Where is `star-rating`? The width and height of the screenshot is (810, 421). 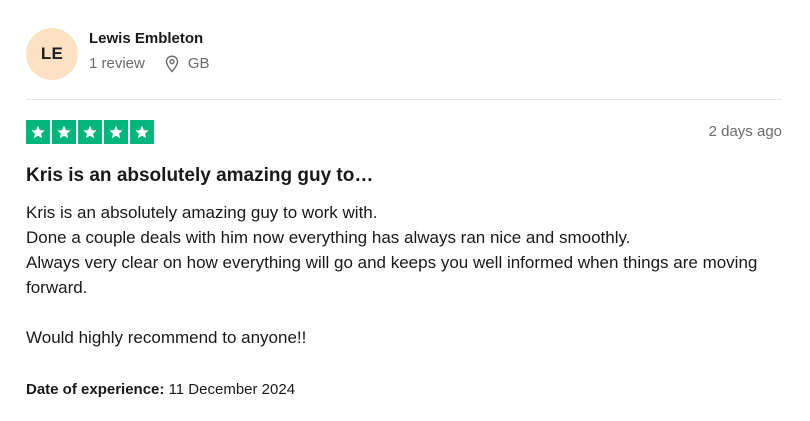 star-rating is located at coordinates (90, 132).